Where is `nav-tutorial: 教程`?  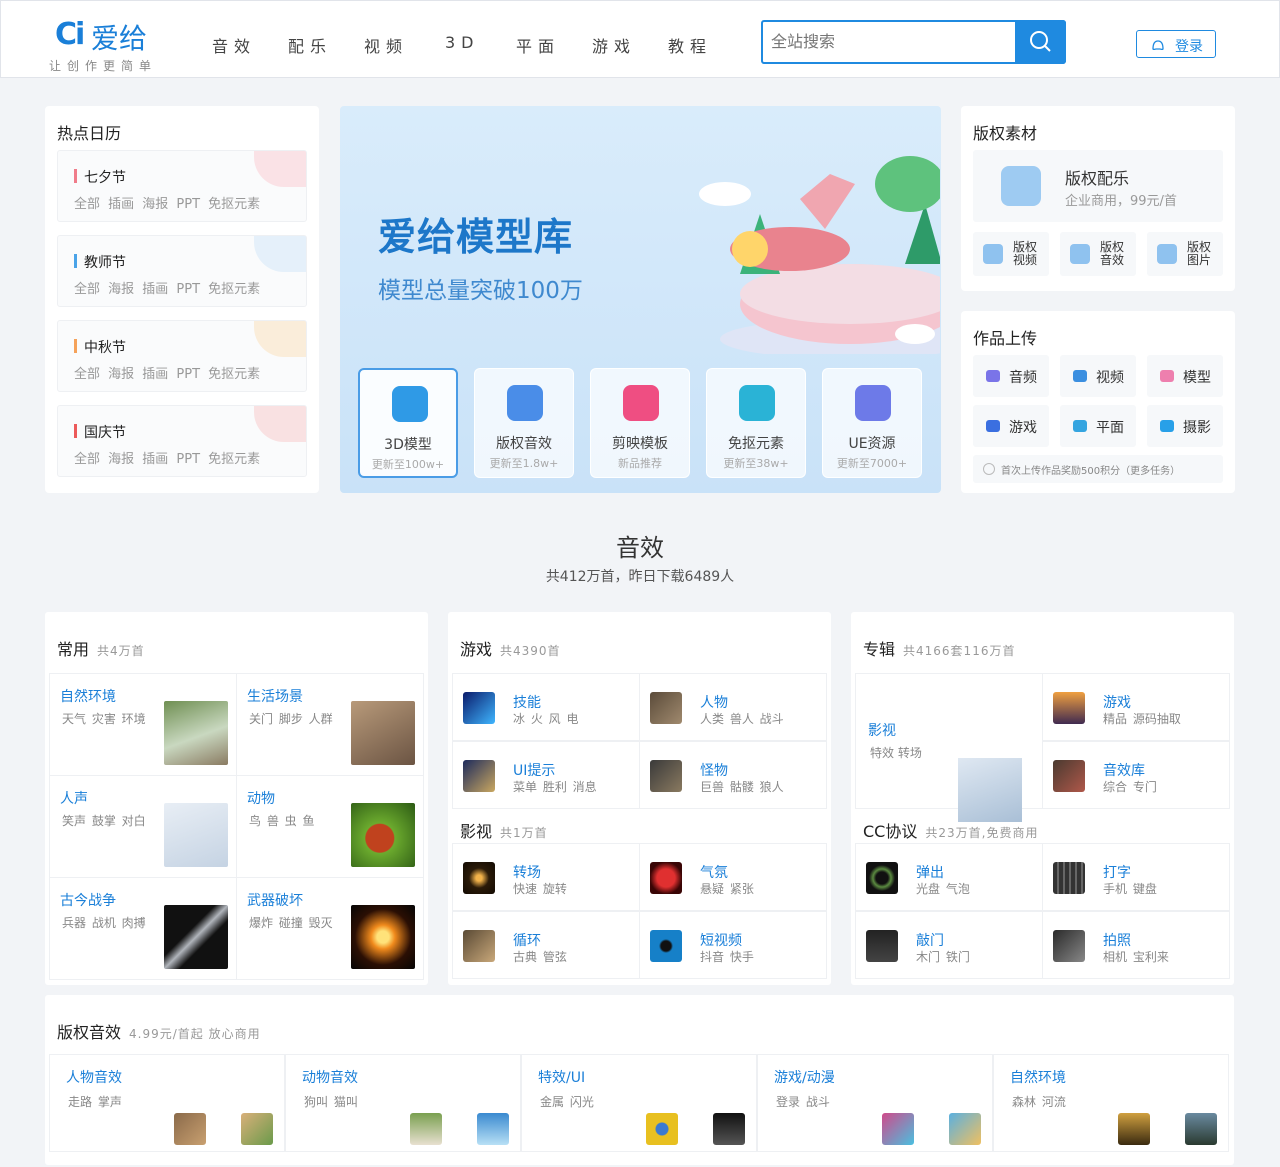 nav-tutorial: 教程 is located at coordinates (690, 45).